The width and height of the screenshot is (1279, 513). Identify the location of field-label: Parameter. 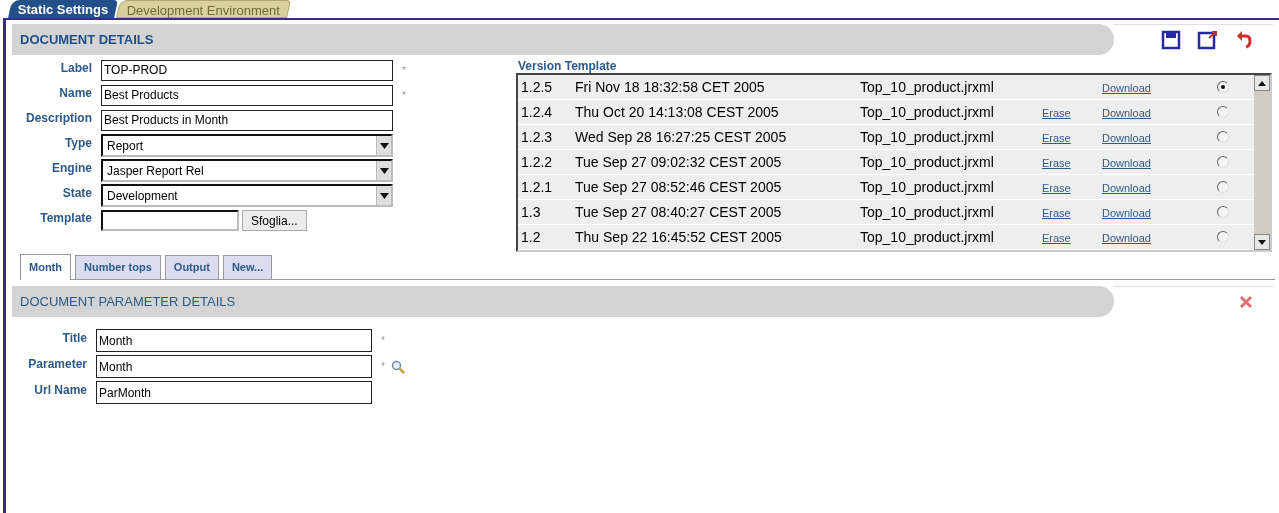
(57, 364).